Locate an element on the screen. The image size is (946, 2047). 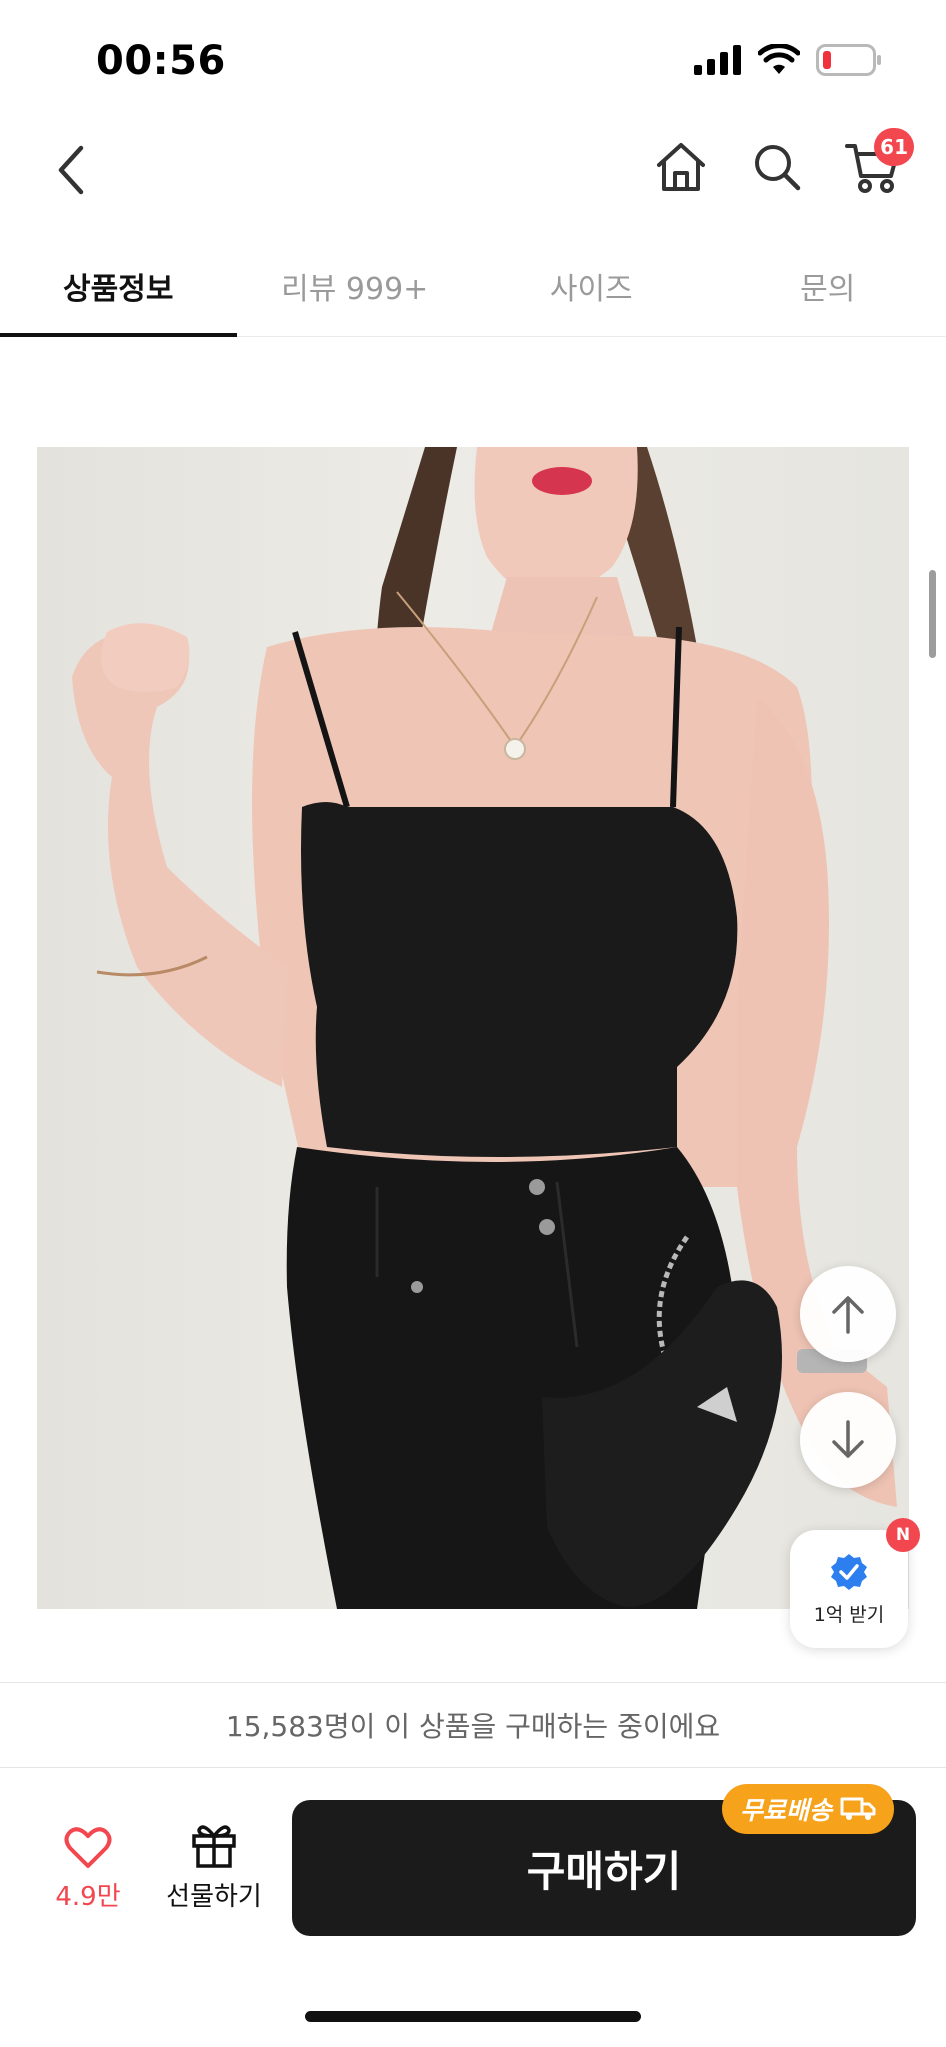
tab-size: 사이즈 is located at coordinates (591, 285).